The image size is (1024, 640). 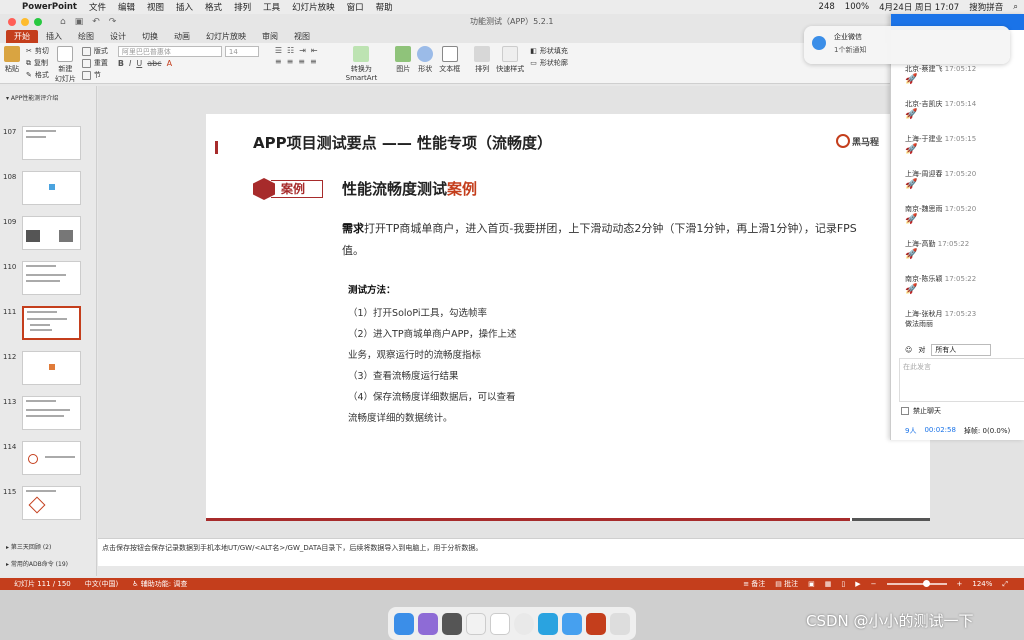 What do you see at coordinates (118, 36) in the screenshot?
I see `tab-design: 设计` at bounding box center [118, 36].